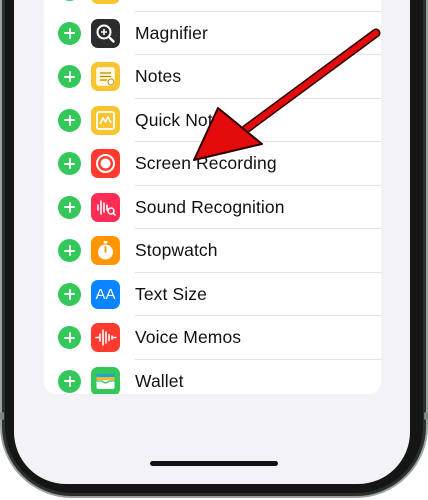 This screenshot has height=500, width=428. I want to click on control-label: Text Size, so click(171, 293).